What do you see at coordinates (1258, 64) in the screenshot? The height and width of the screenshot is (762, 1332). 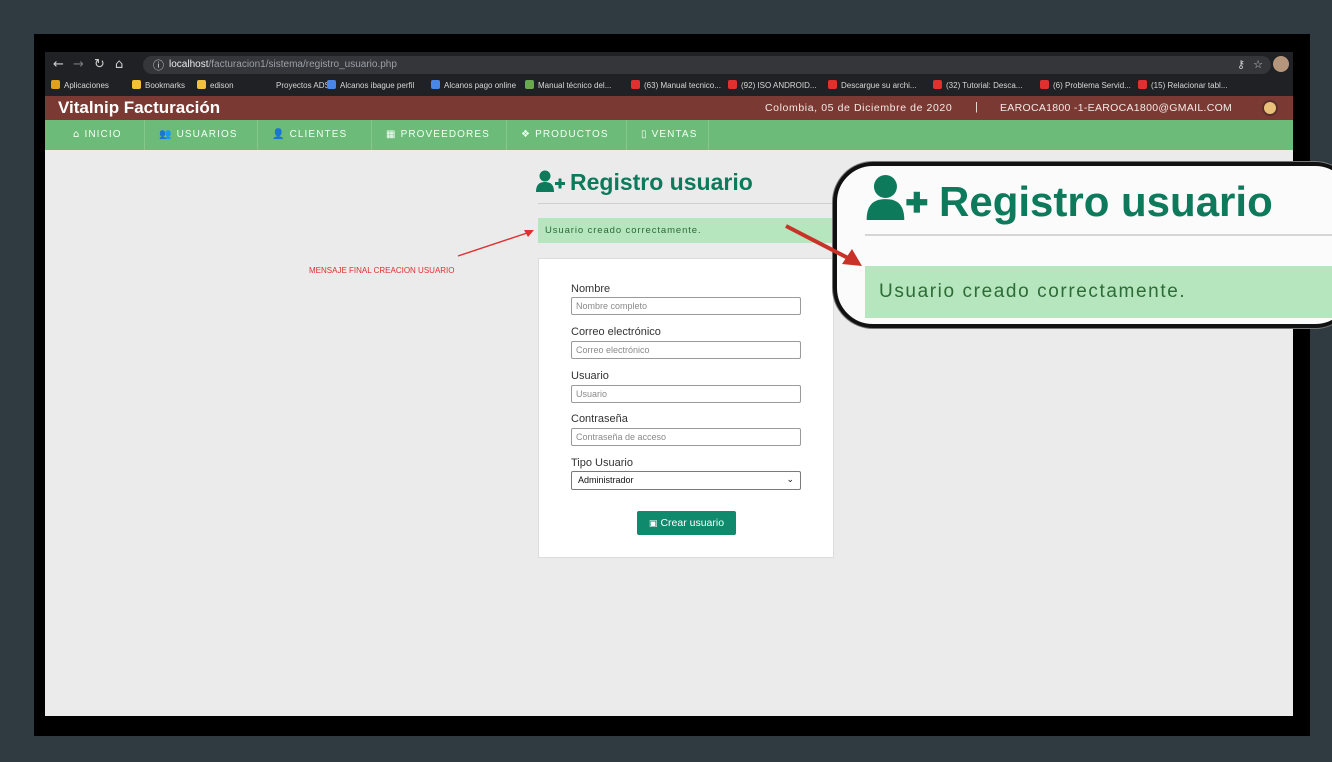 I see `star-icon: ☆` at bounding box center [1258, 64].